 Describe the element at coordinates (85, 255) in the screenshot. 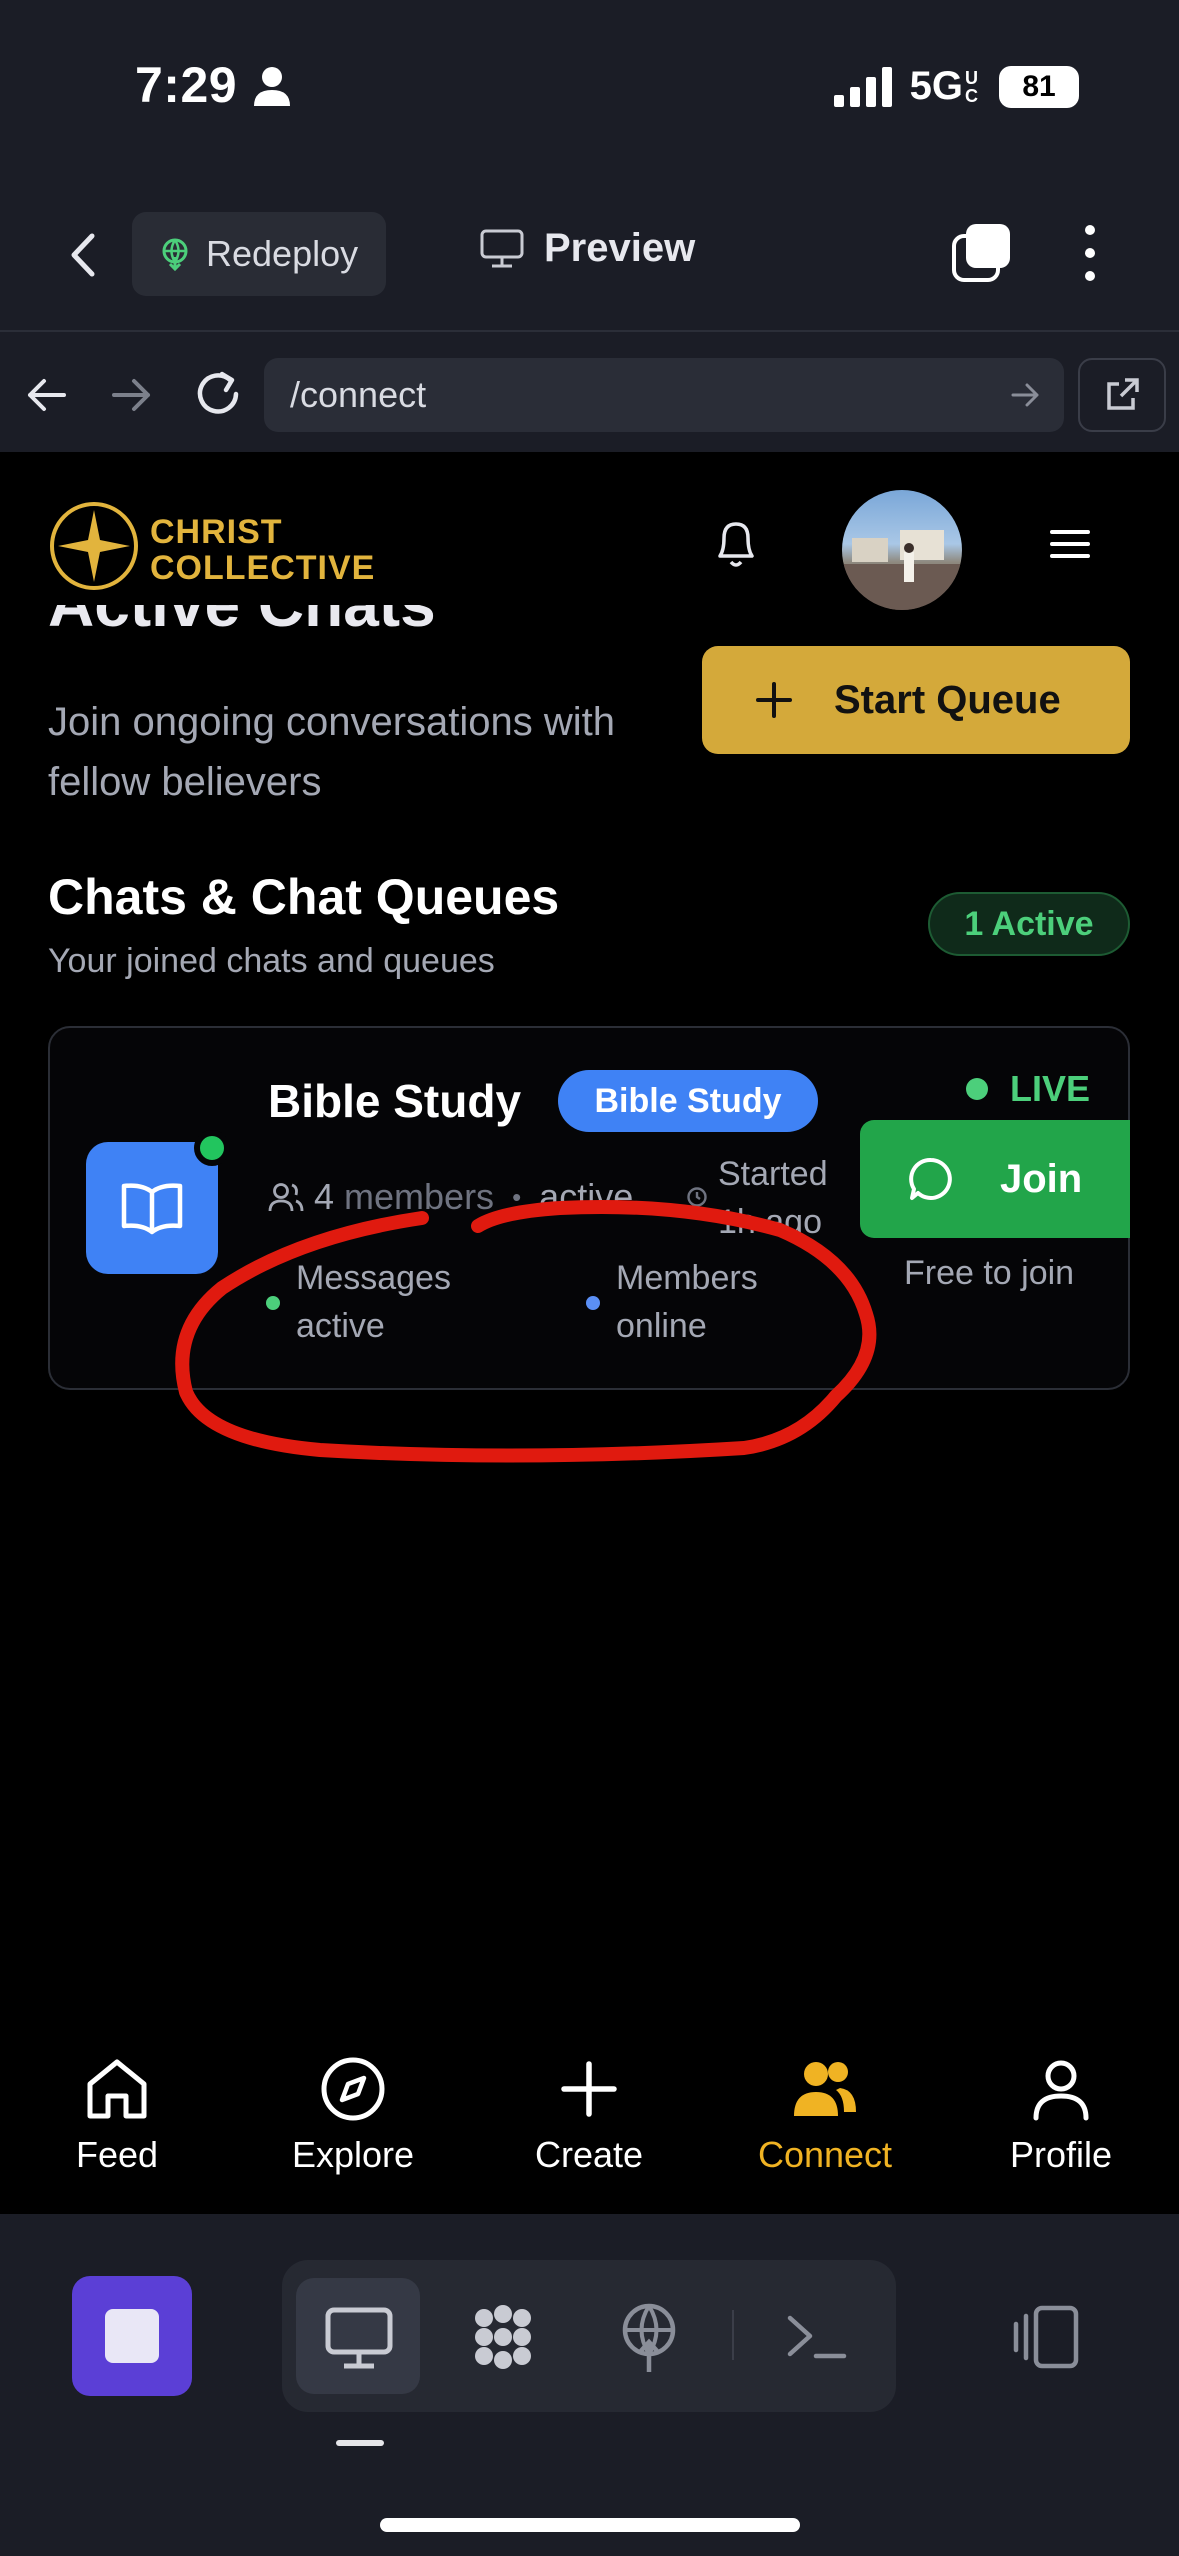

I see `chevron-left-icon` at that location.